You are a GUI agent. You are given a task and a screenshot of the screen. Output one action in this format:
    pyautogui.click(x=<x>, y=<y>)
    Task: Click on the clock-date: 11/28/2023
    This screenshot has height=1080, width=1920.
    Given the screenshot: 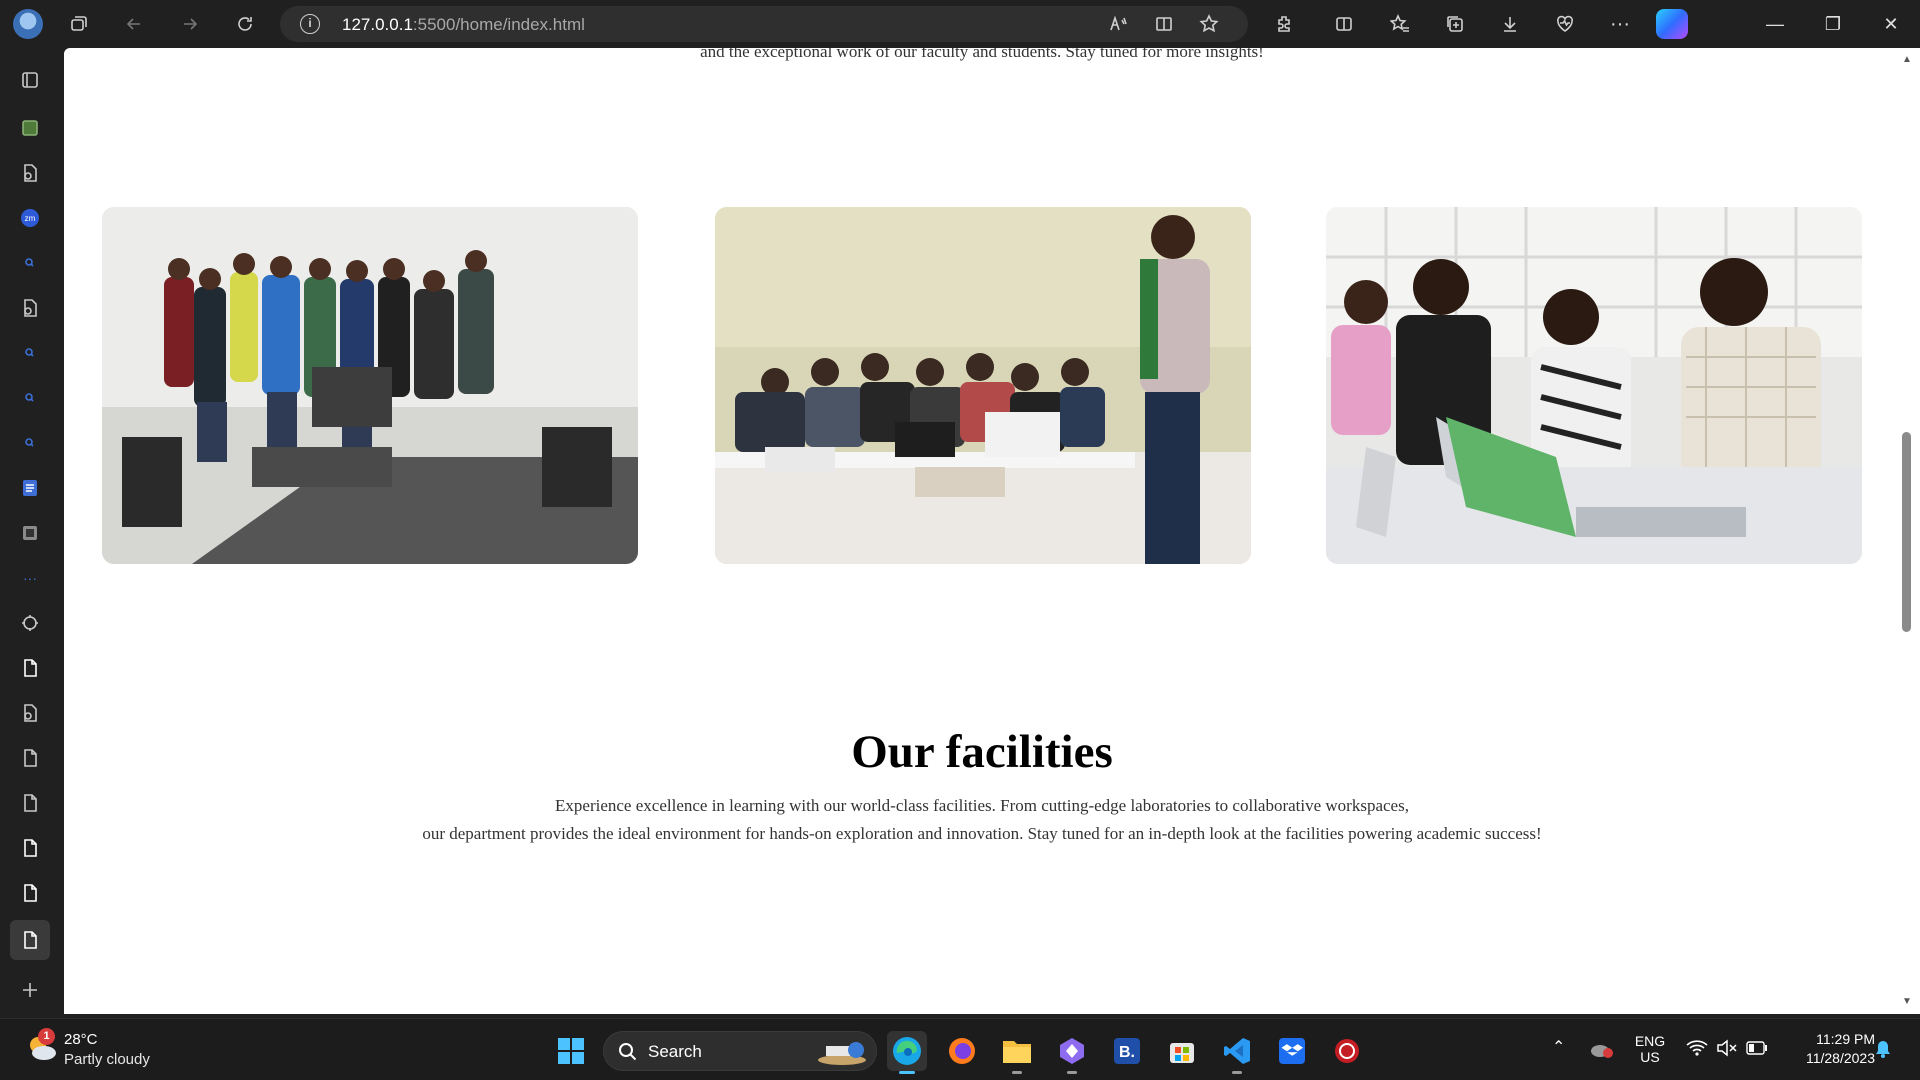 What is the action you would take?
    pyautogui.click(x=1840, y=1058)
    